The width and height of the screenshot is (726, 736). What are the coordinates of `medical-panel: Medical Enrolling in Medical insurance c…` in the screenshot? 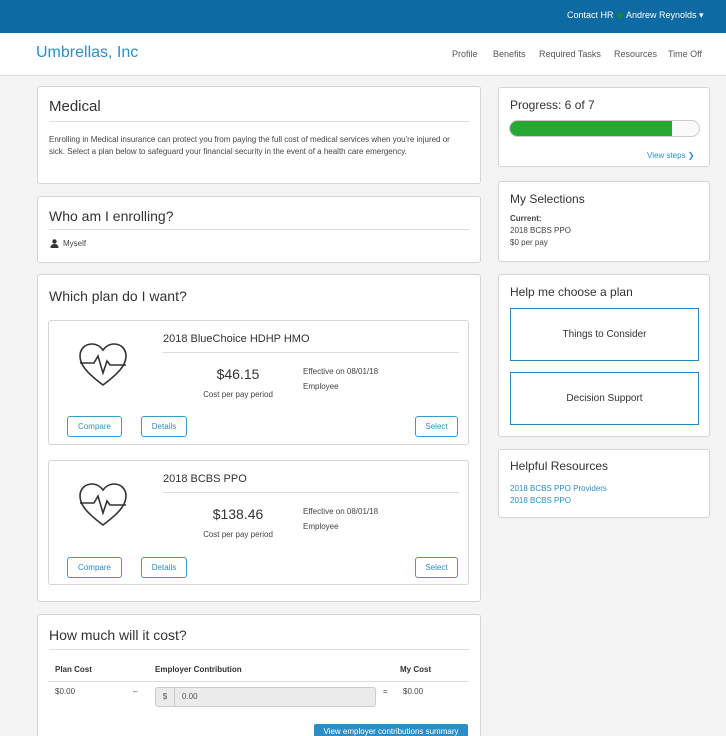 It's located at (259, 135).